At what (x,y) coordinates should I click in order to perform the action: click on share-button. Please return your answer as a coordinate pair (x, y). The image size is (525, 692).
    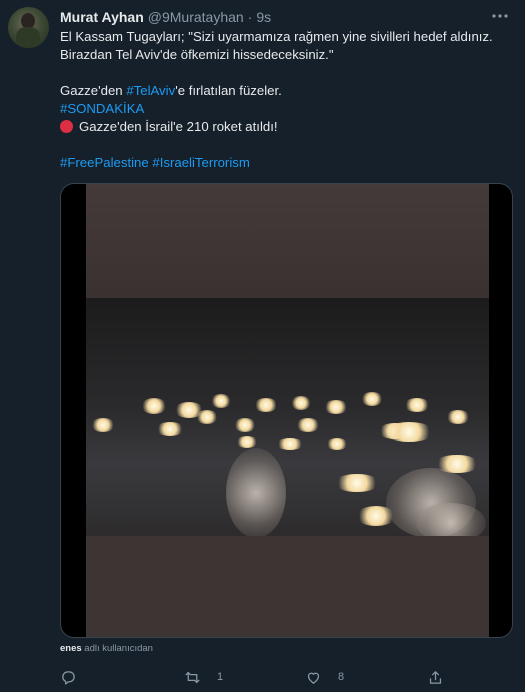
    Looking at the image, I should click on (435, 677).